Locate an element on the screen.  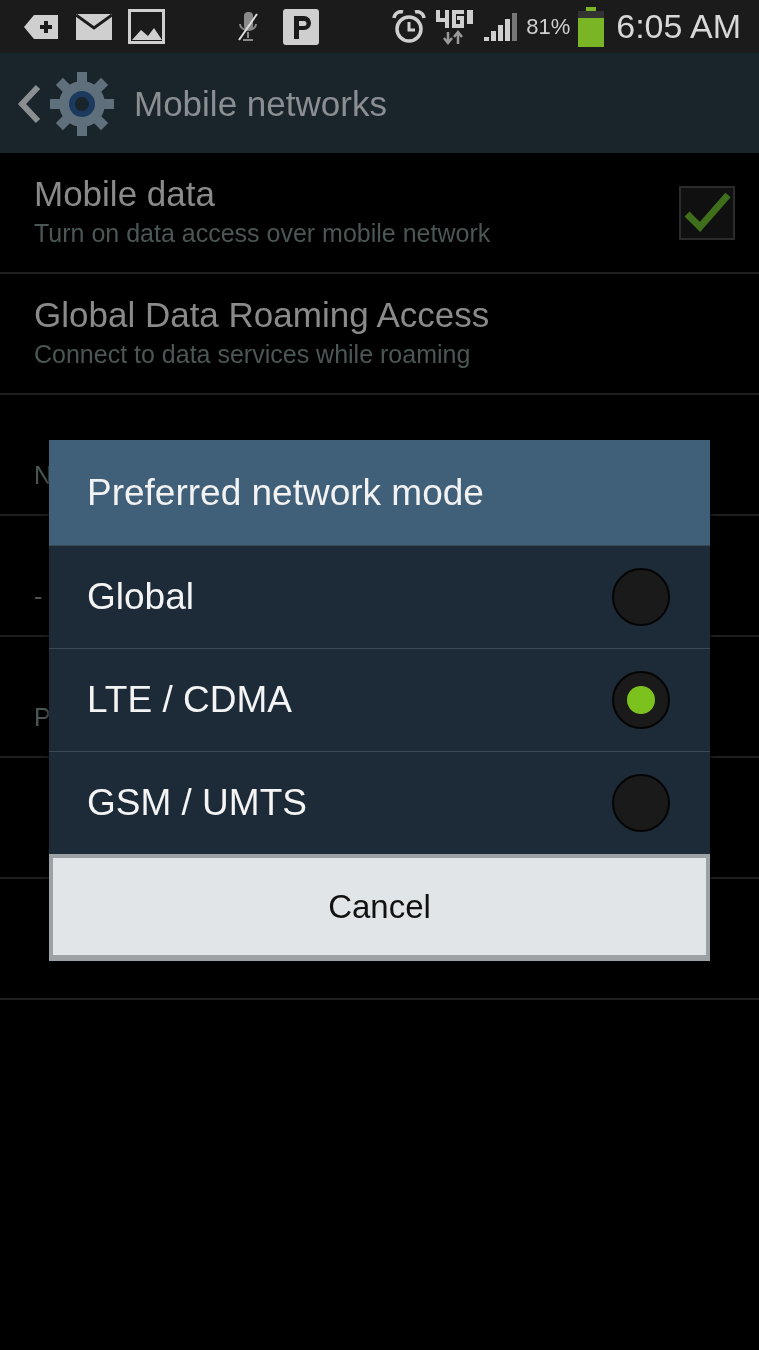
network-data-icon is located at coordinates (454, 26).